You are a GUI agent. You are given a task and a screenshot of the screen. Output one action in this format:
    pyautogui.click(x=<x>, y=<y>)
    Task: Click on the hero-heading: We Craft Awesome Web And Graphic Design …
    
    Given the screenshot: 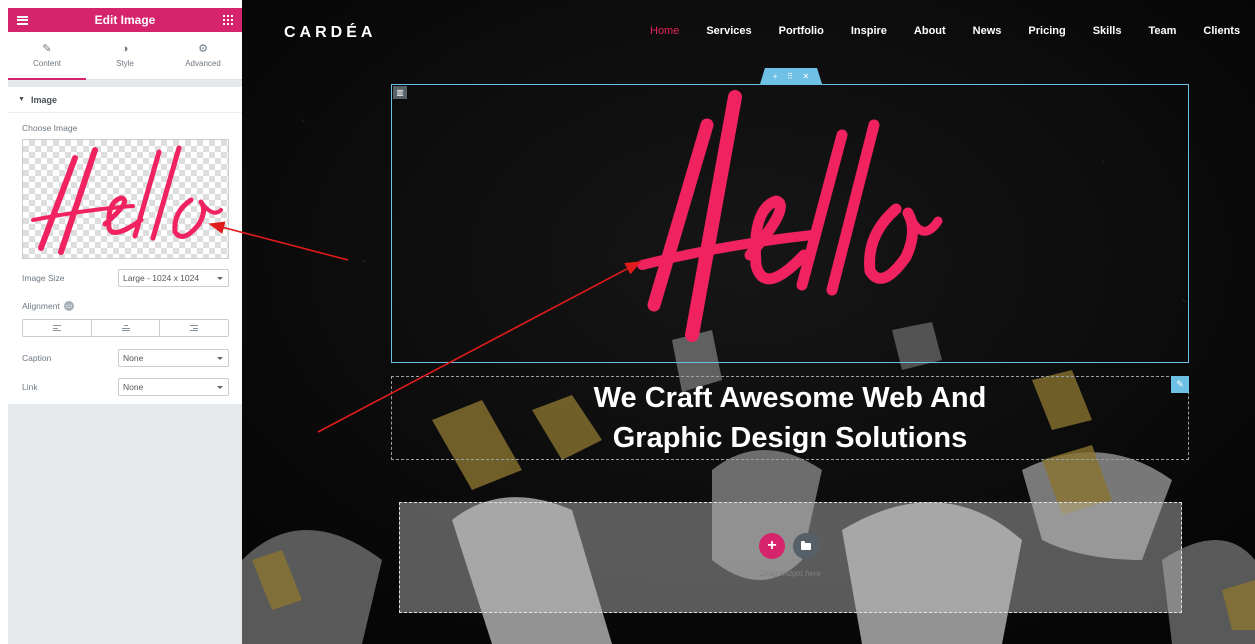 What is the action you would take?
    pyautogui.click(x=790, y=418)
    